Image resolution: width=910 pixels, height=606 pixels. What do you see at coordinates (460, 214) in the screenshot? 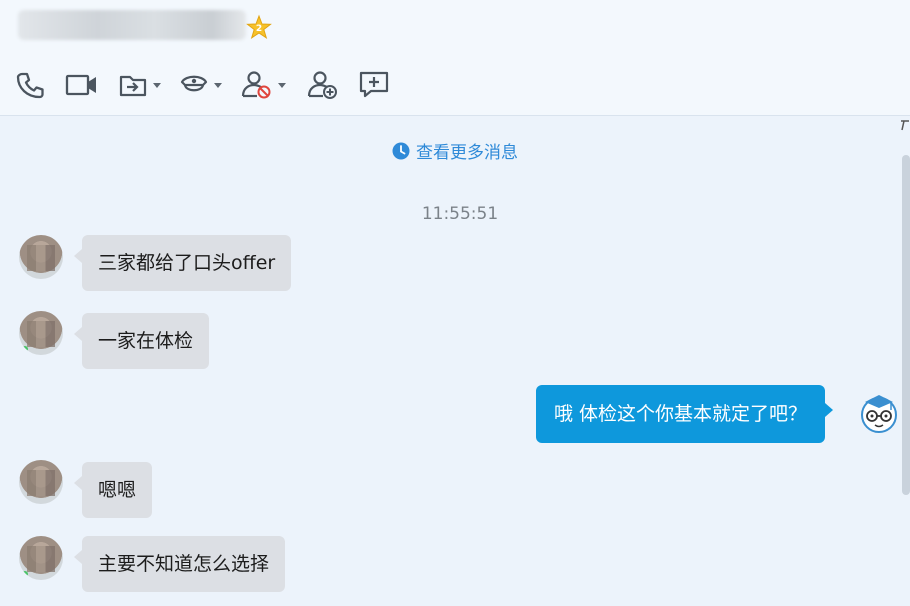
I see `message-timestamp: 11:55:51` at bounding box center [460, 214].